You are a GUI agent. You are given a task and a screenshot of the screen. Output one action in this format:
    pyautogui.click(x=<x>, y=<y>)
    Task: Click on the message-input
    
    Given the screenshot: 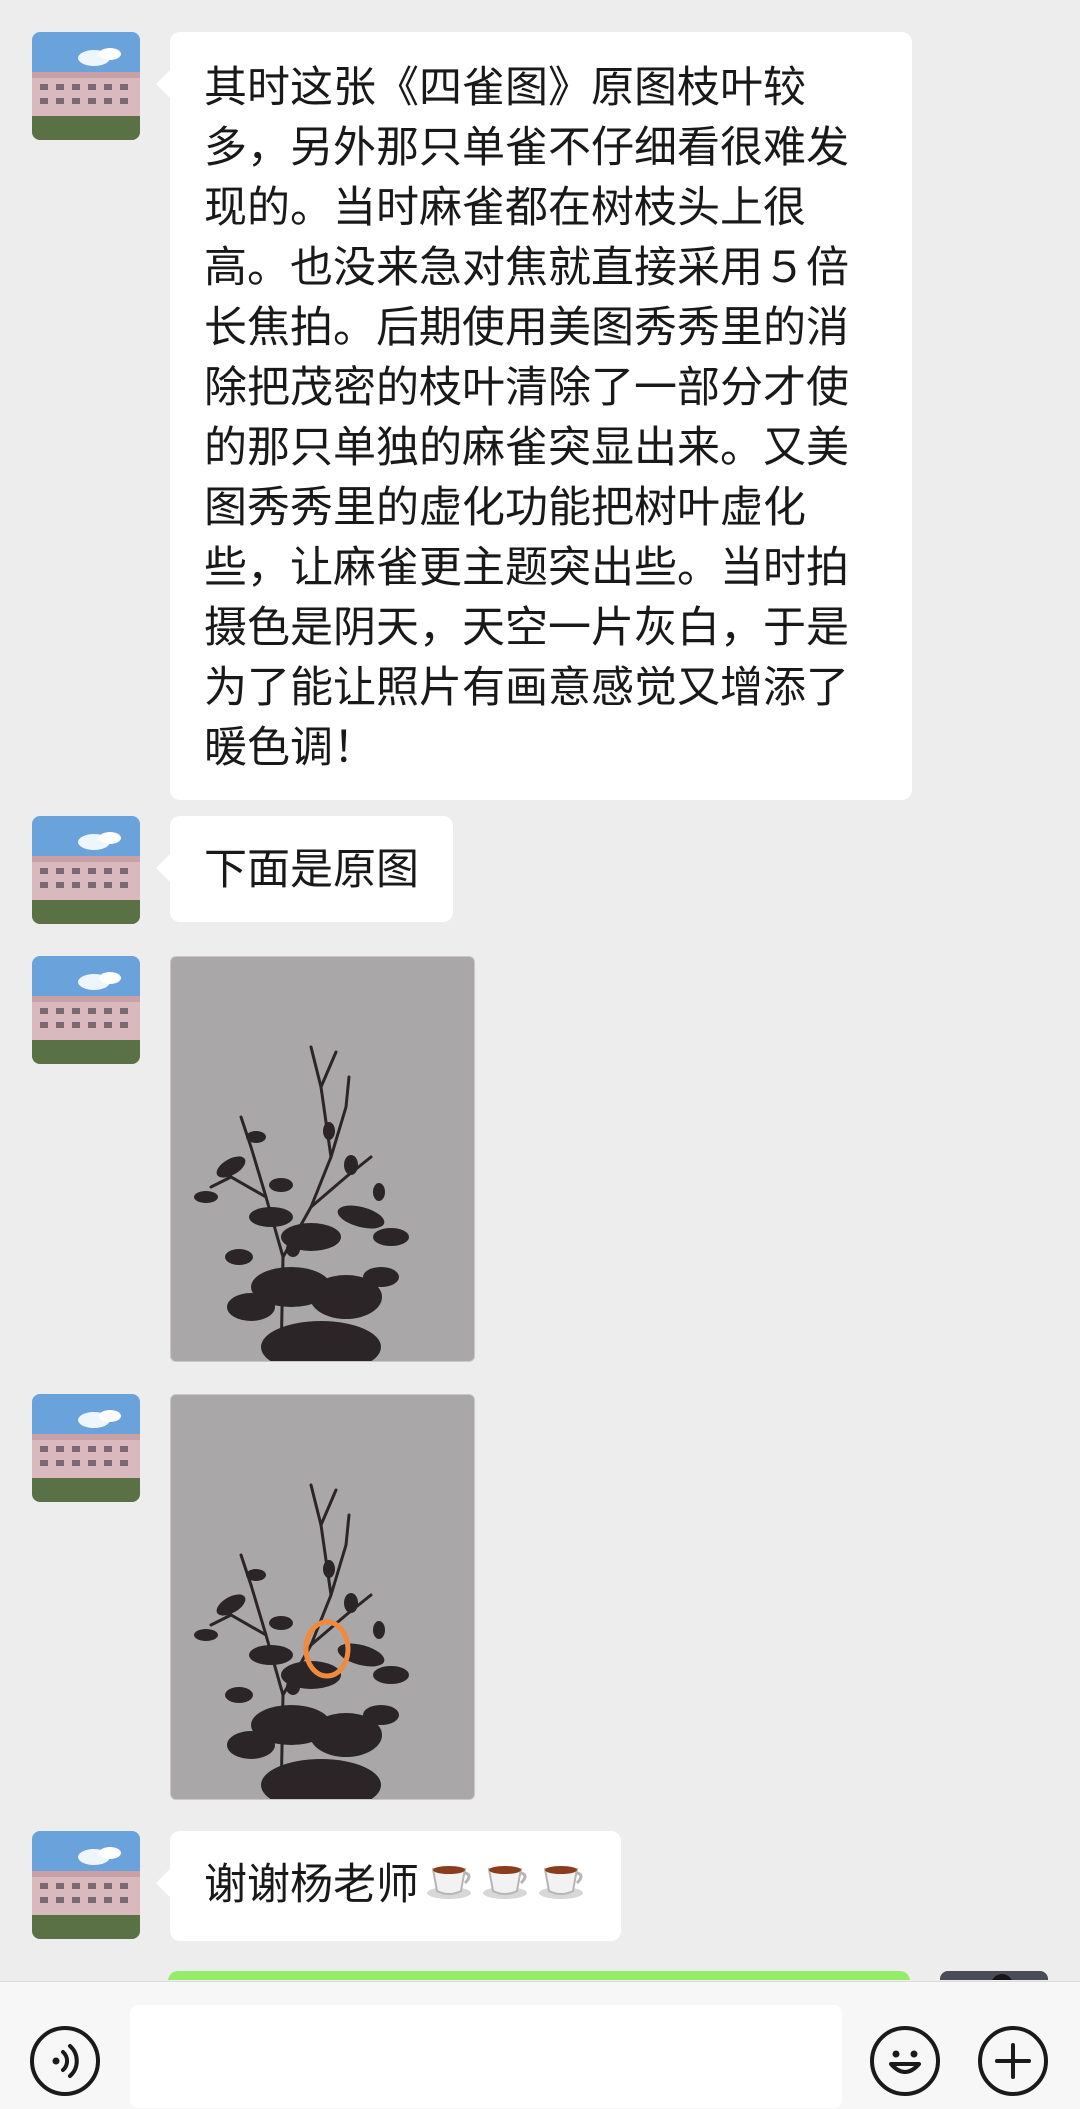 What is the action you would take?
    pyautogui.click(x=486, y=2056)
    